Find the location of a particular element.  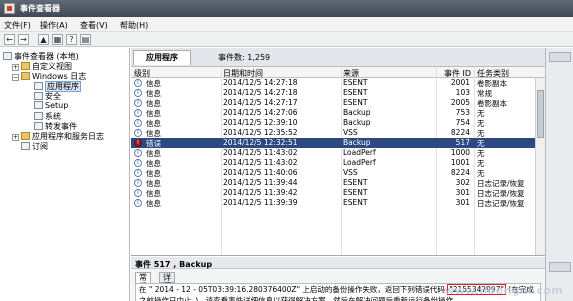

table-row: i 信息 2014/12/5 11:43:02 LoadPerf 1001 无 is located at coordinates (338, 163).